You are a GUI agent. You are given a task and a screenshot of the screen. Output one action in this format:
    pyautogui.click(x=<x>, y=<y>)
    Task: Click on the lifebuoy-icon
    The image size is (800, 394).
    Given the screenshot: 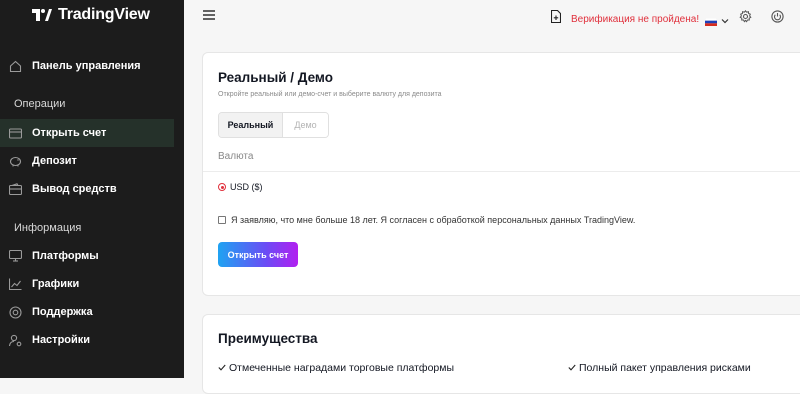 What is the action you would take?
    pyautogui.click(x=15, y=312)
    